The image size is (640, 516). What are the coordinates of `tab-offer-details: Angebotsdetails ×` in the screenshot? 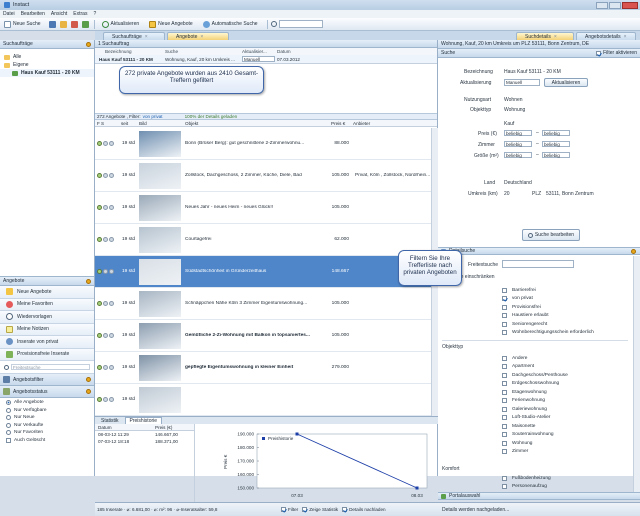 It's located at (606, 36).